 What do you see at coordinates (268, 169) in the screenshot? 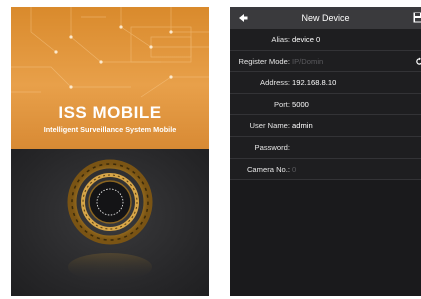
I see `camera-no-label: Camera No.:` at bounding box center [268, 169].